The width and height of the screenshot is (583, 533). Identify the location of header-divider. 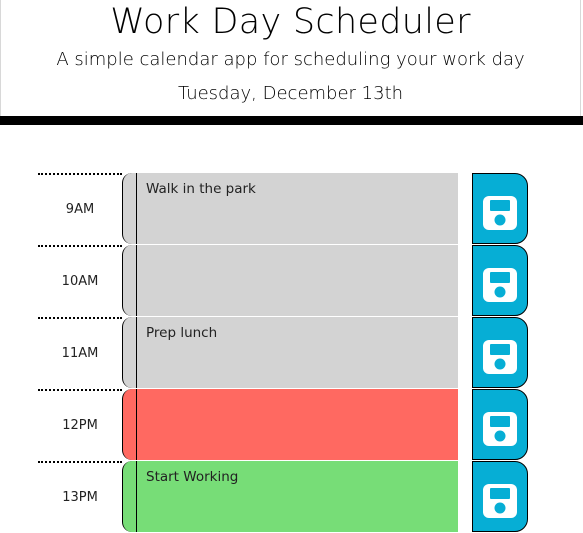
(291, 120).